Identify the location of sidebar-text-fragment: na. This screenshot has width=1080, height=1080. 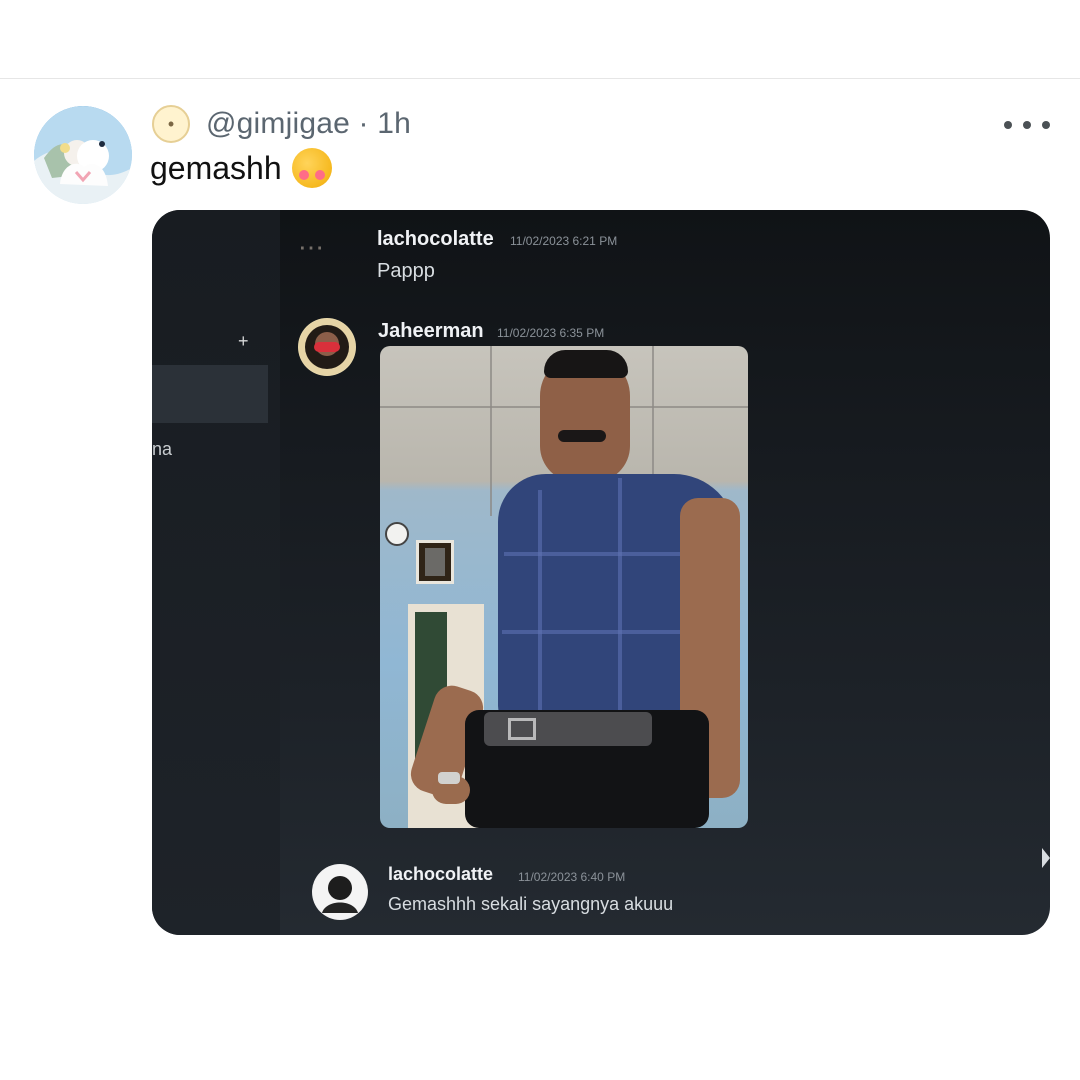
(162, 449).